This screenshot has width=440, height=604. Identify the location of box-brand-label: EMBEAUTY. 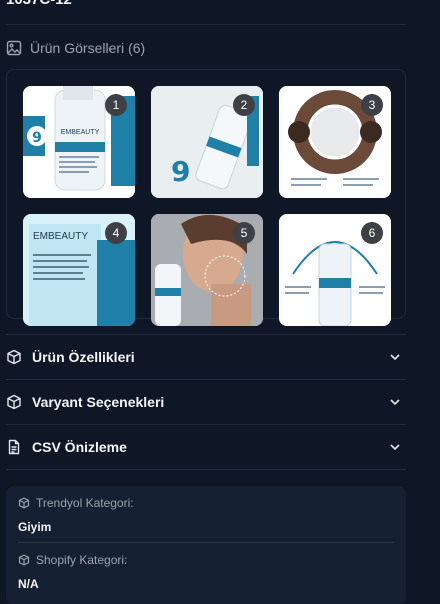
(61, 236).